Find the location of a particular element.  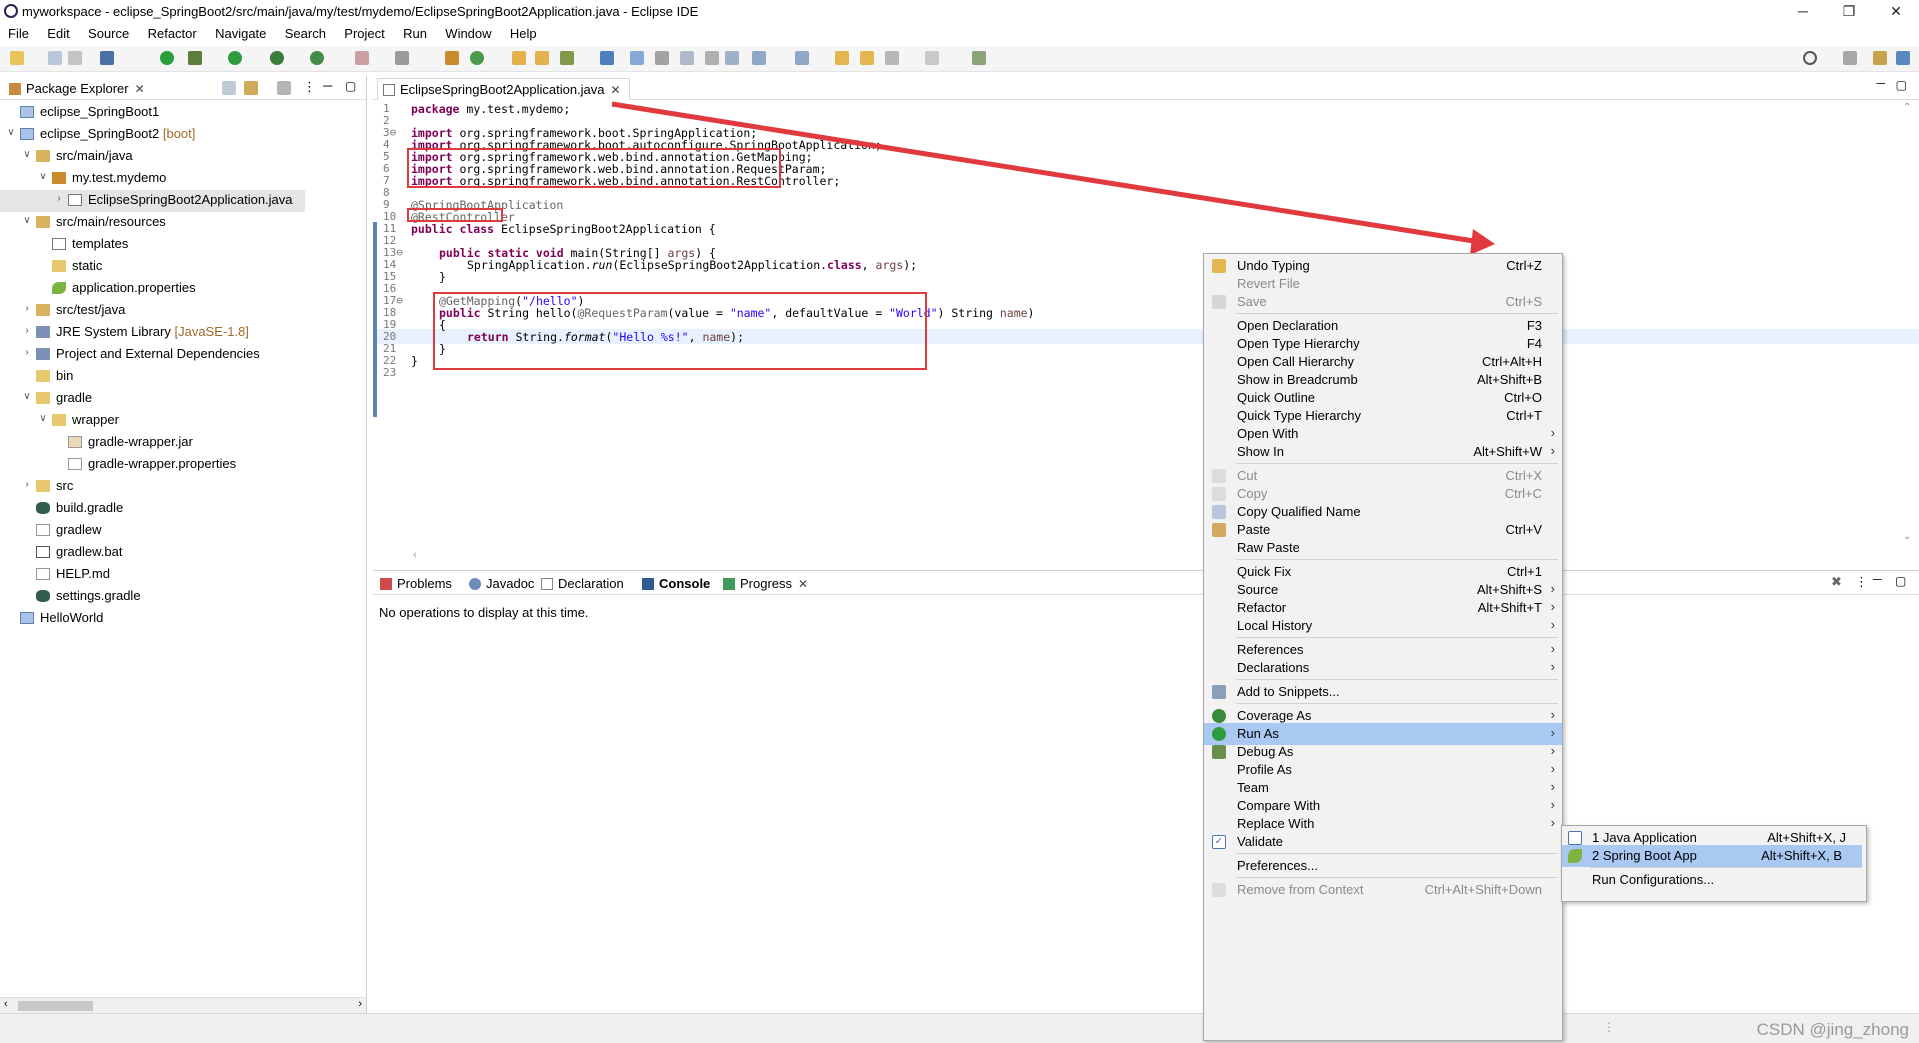

copy-icon is located at coordinates (1219, 494).